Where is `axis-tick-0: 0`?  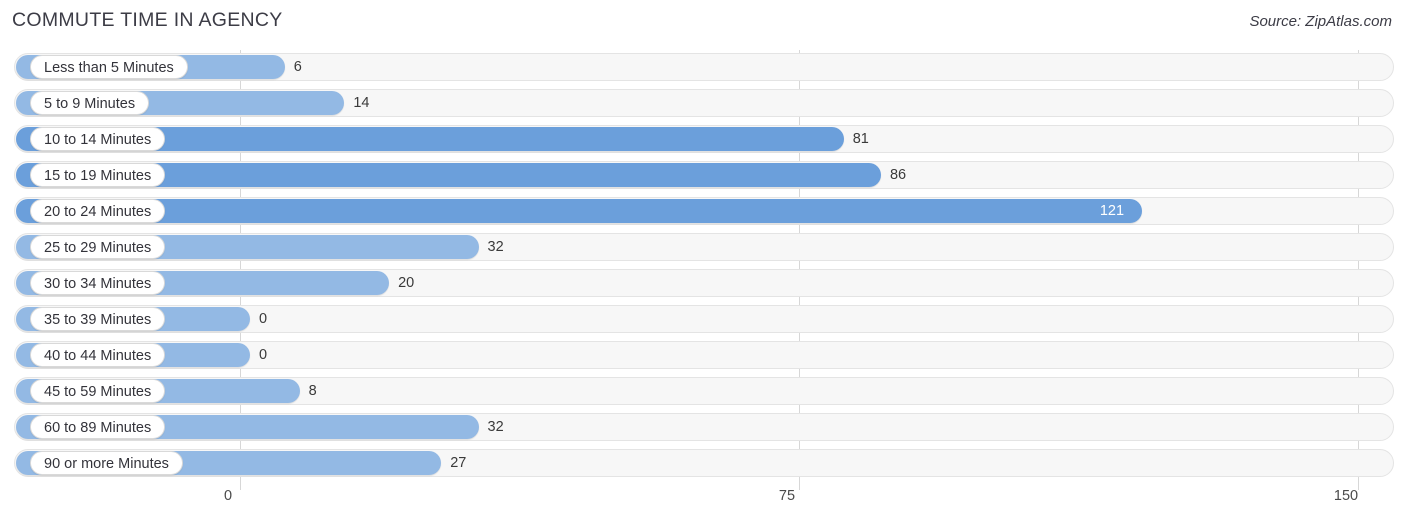
axis-tick-0: 0 is located at coordinates (228, 496).